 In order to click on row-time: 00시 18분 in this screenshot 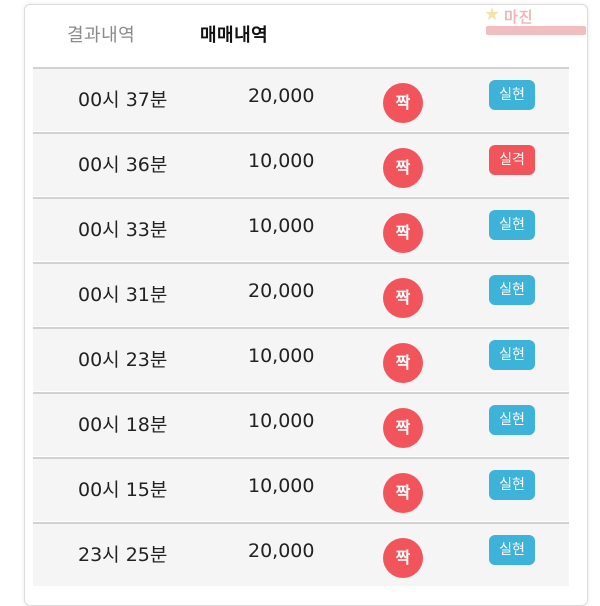, I will do `click(123, 425)`.